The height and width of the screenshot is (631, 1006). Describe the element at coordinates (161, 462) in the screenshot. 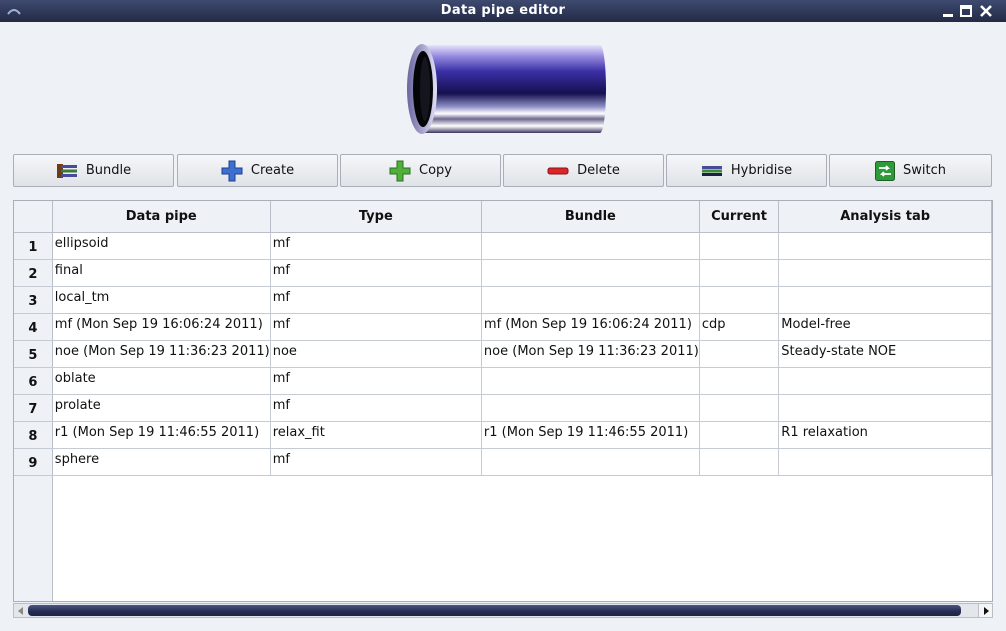

I see `cell-data-pipe: sphere` at that location.